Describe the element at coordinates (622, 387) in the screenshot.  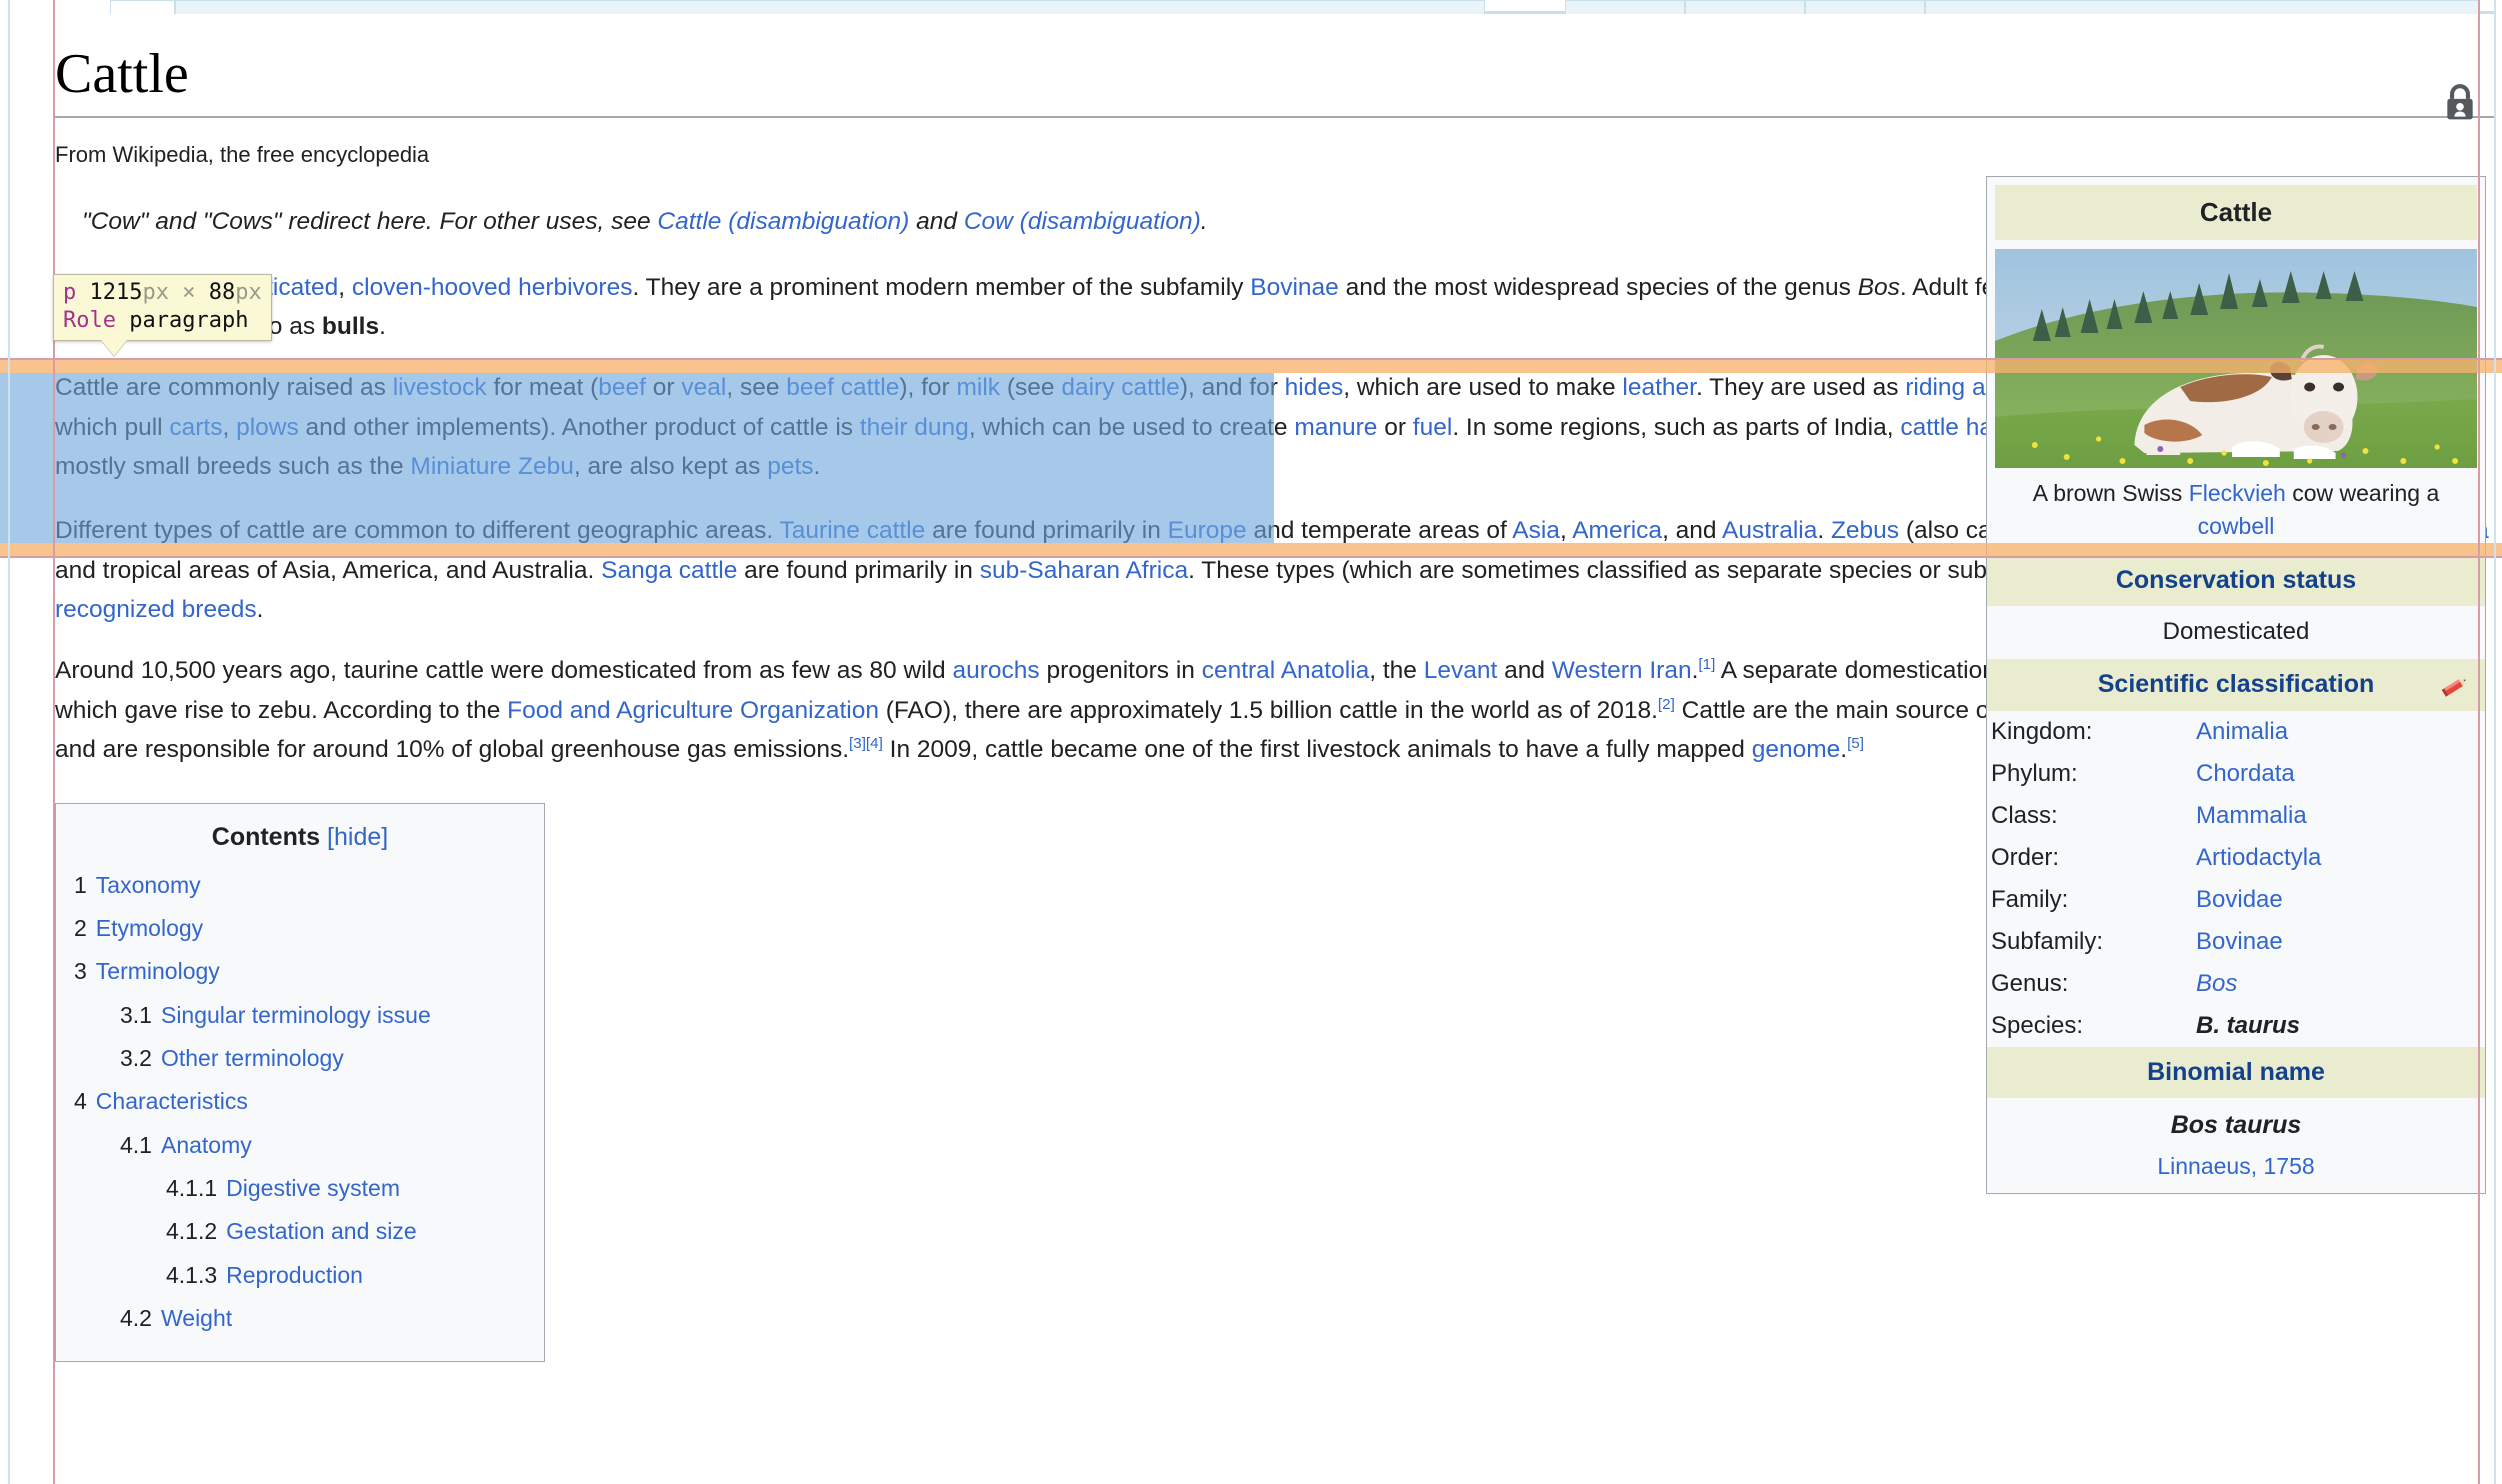
I see `article-link: beef` at that location.